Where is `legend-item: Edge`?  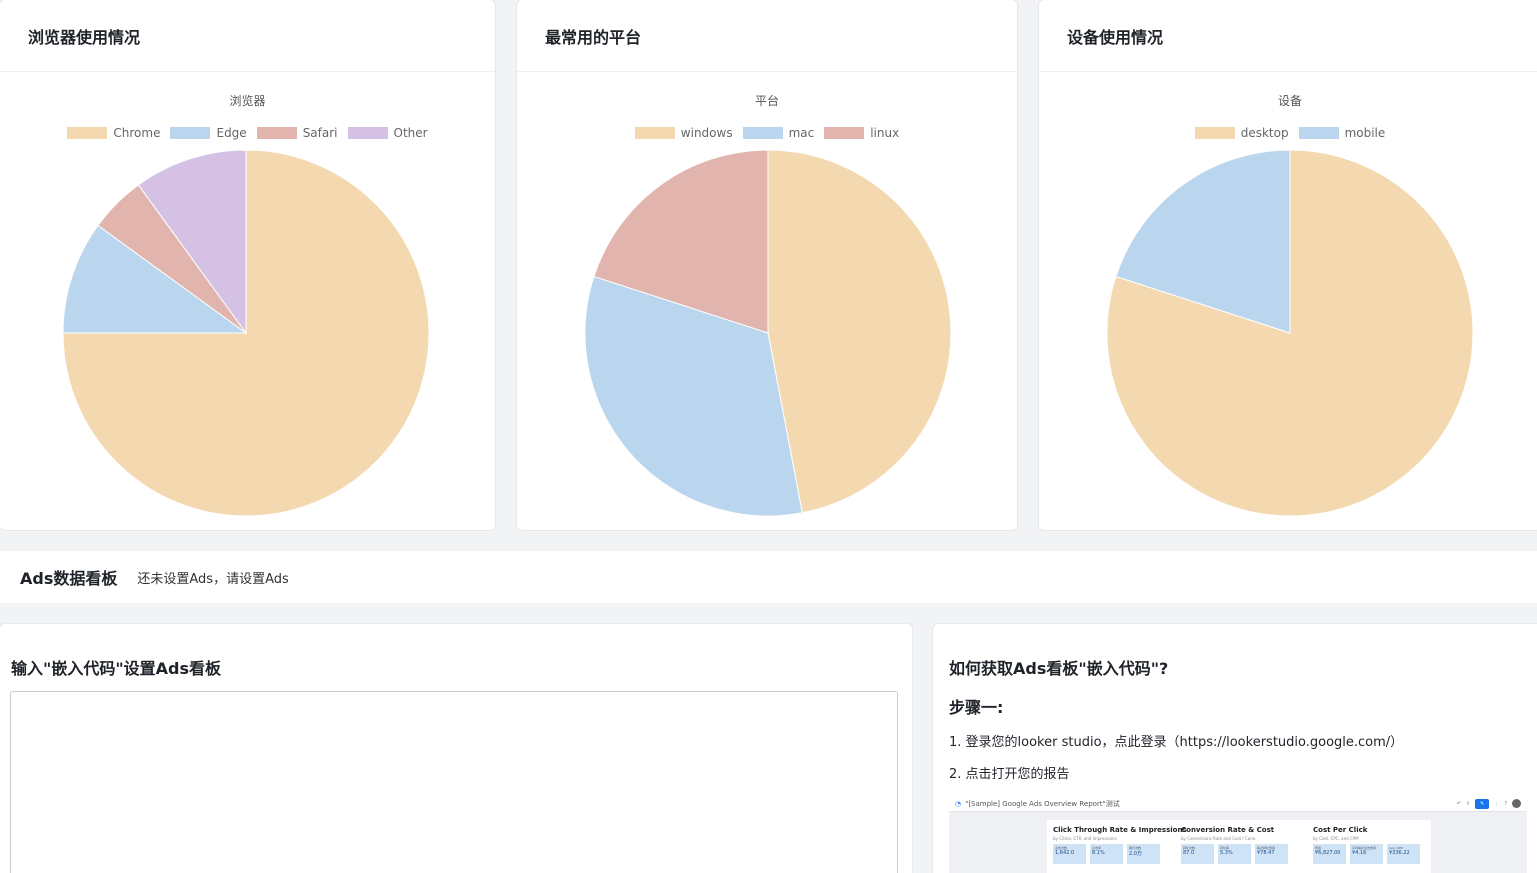 legend-item: Edge is located at coordinates (208, 133).